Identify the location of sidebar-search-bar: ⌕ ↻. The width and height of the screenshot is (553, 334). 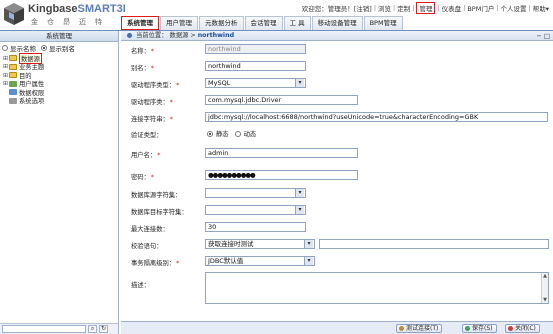
(59, 328).